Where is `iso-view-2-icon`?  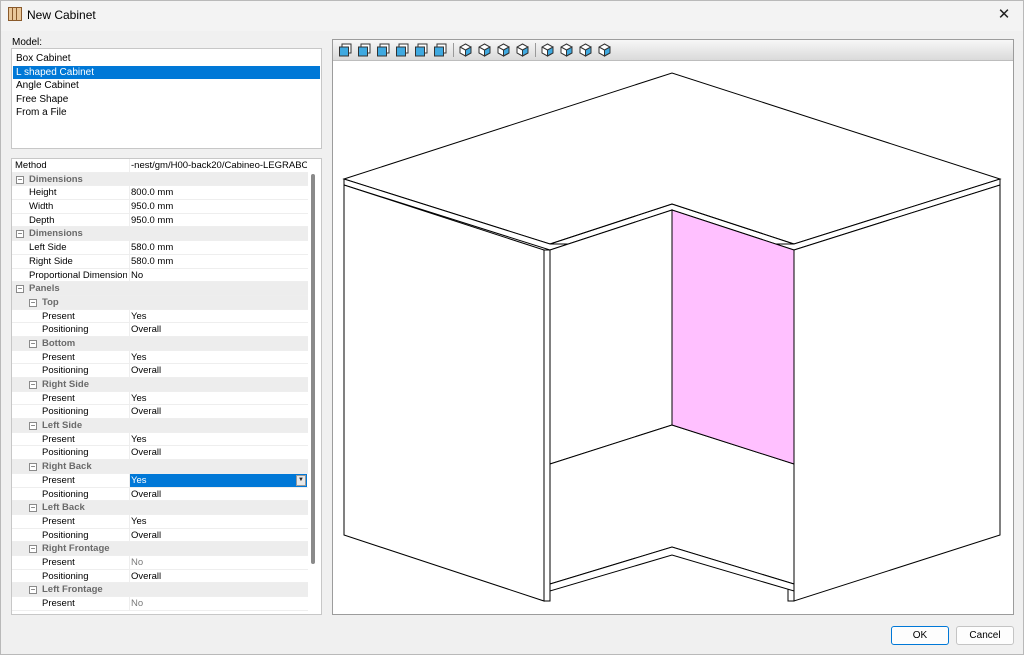
iso-view-2-icon is located at coordinates (484, 50).